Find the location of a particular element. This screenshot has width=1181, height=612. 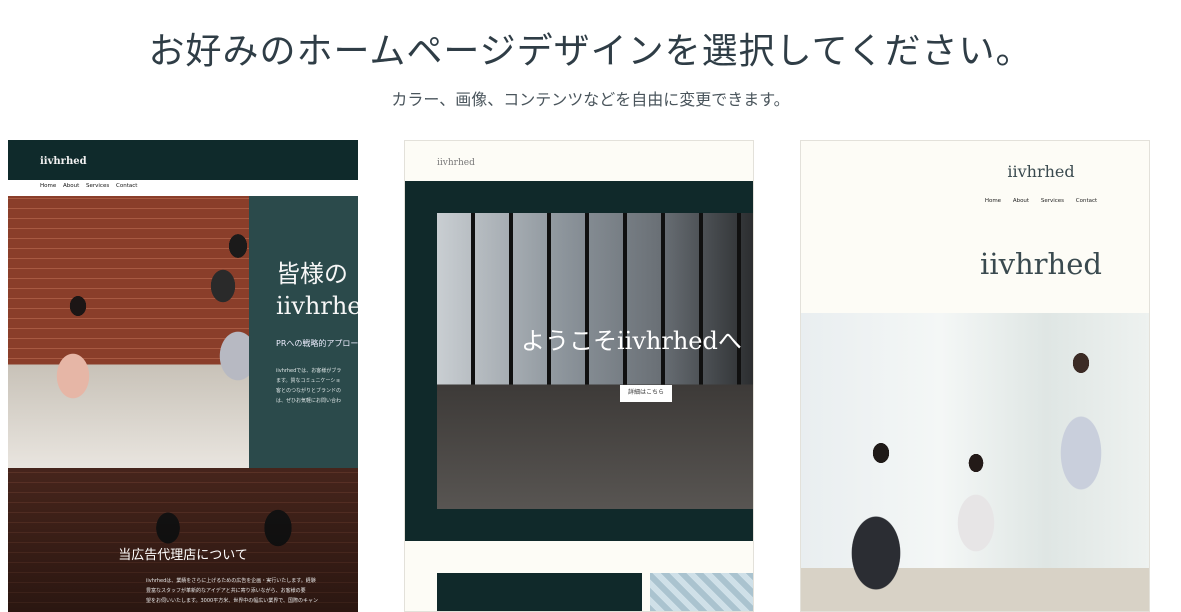

preview-about-title: 当広告代理店について is located at coordinates (183, 555).